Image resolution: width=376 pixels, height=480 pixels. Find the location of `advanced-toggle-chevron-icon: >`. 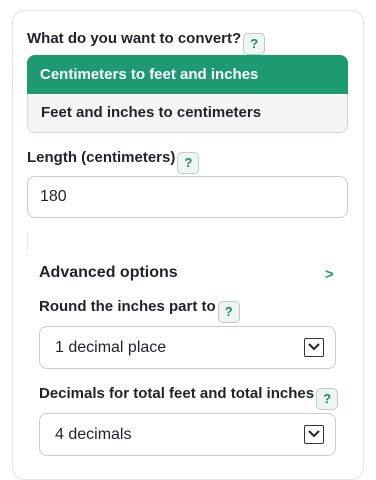

advanced-toggle-chevron-icon: > is located at coordinates (329, 274).